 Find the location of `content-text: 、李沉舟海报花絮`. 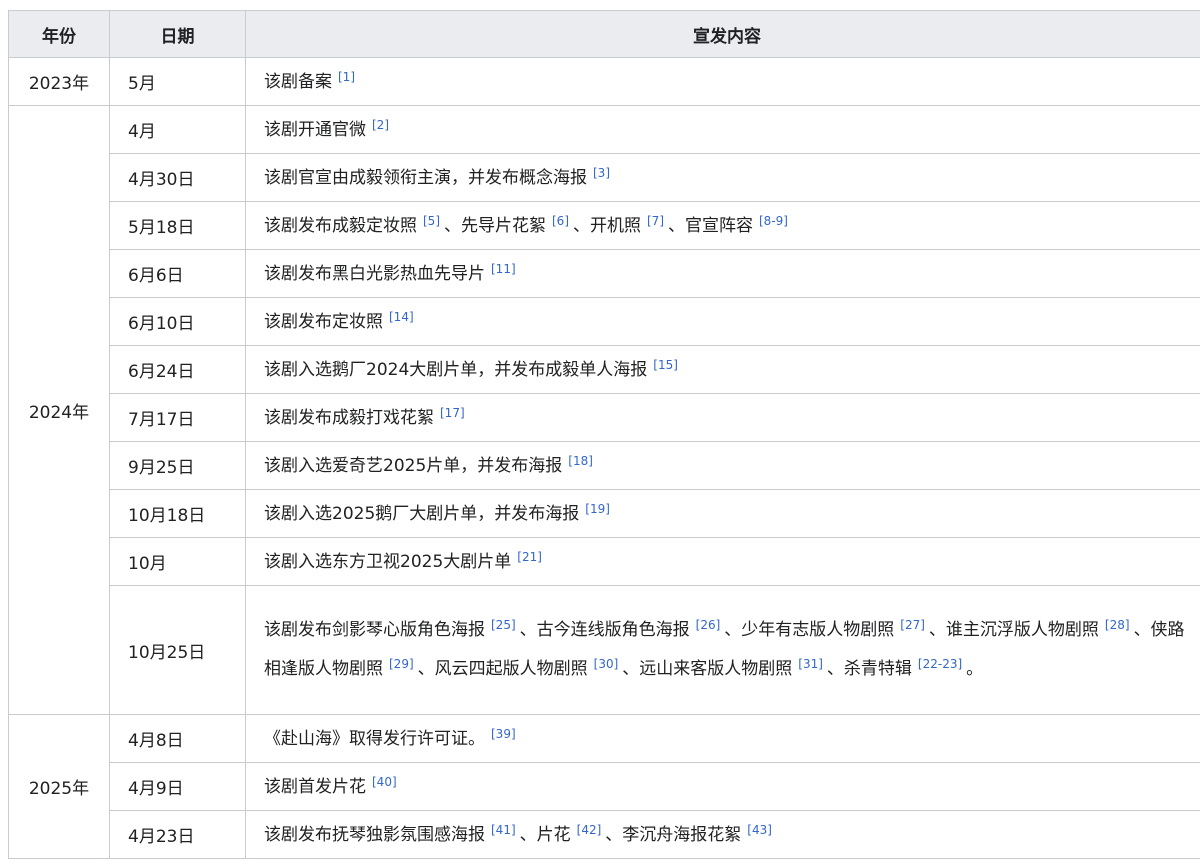

content-text: 、李沉舟海报花絮 is located at coordinates (673, 834).